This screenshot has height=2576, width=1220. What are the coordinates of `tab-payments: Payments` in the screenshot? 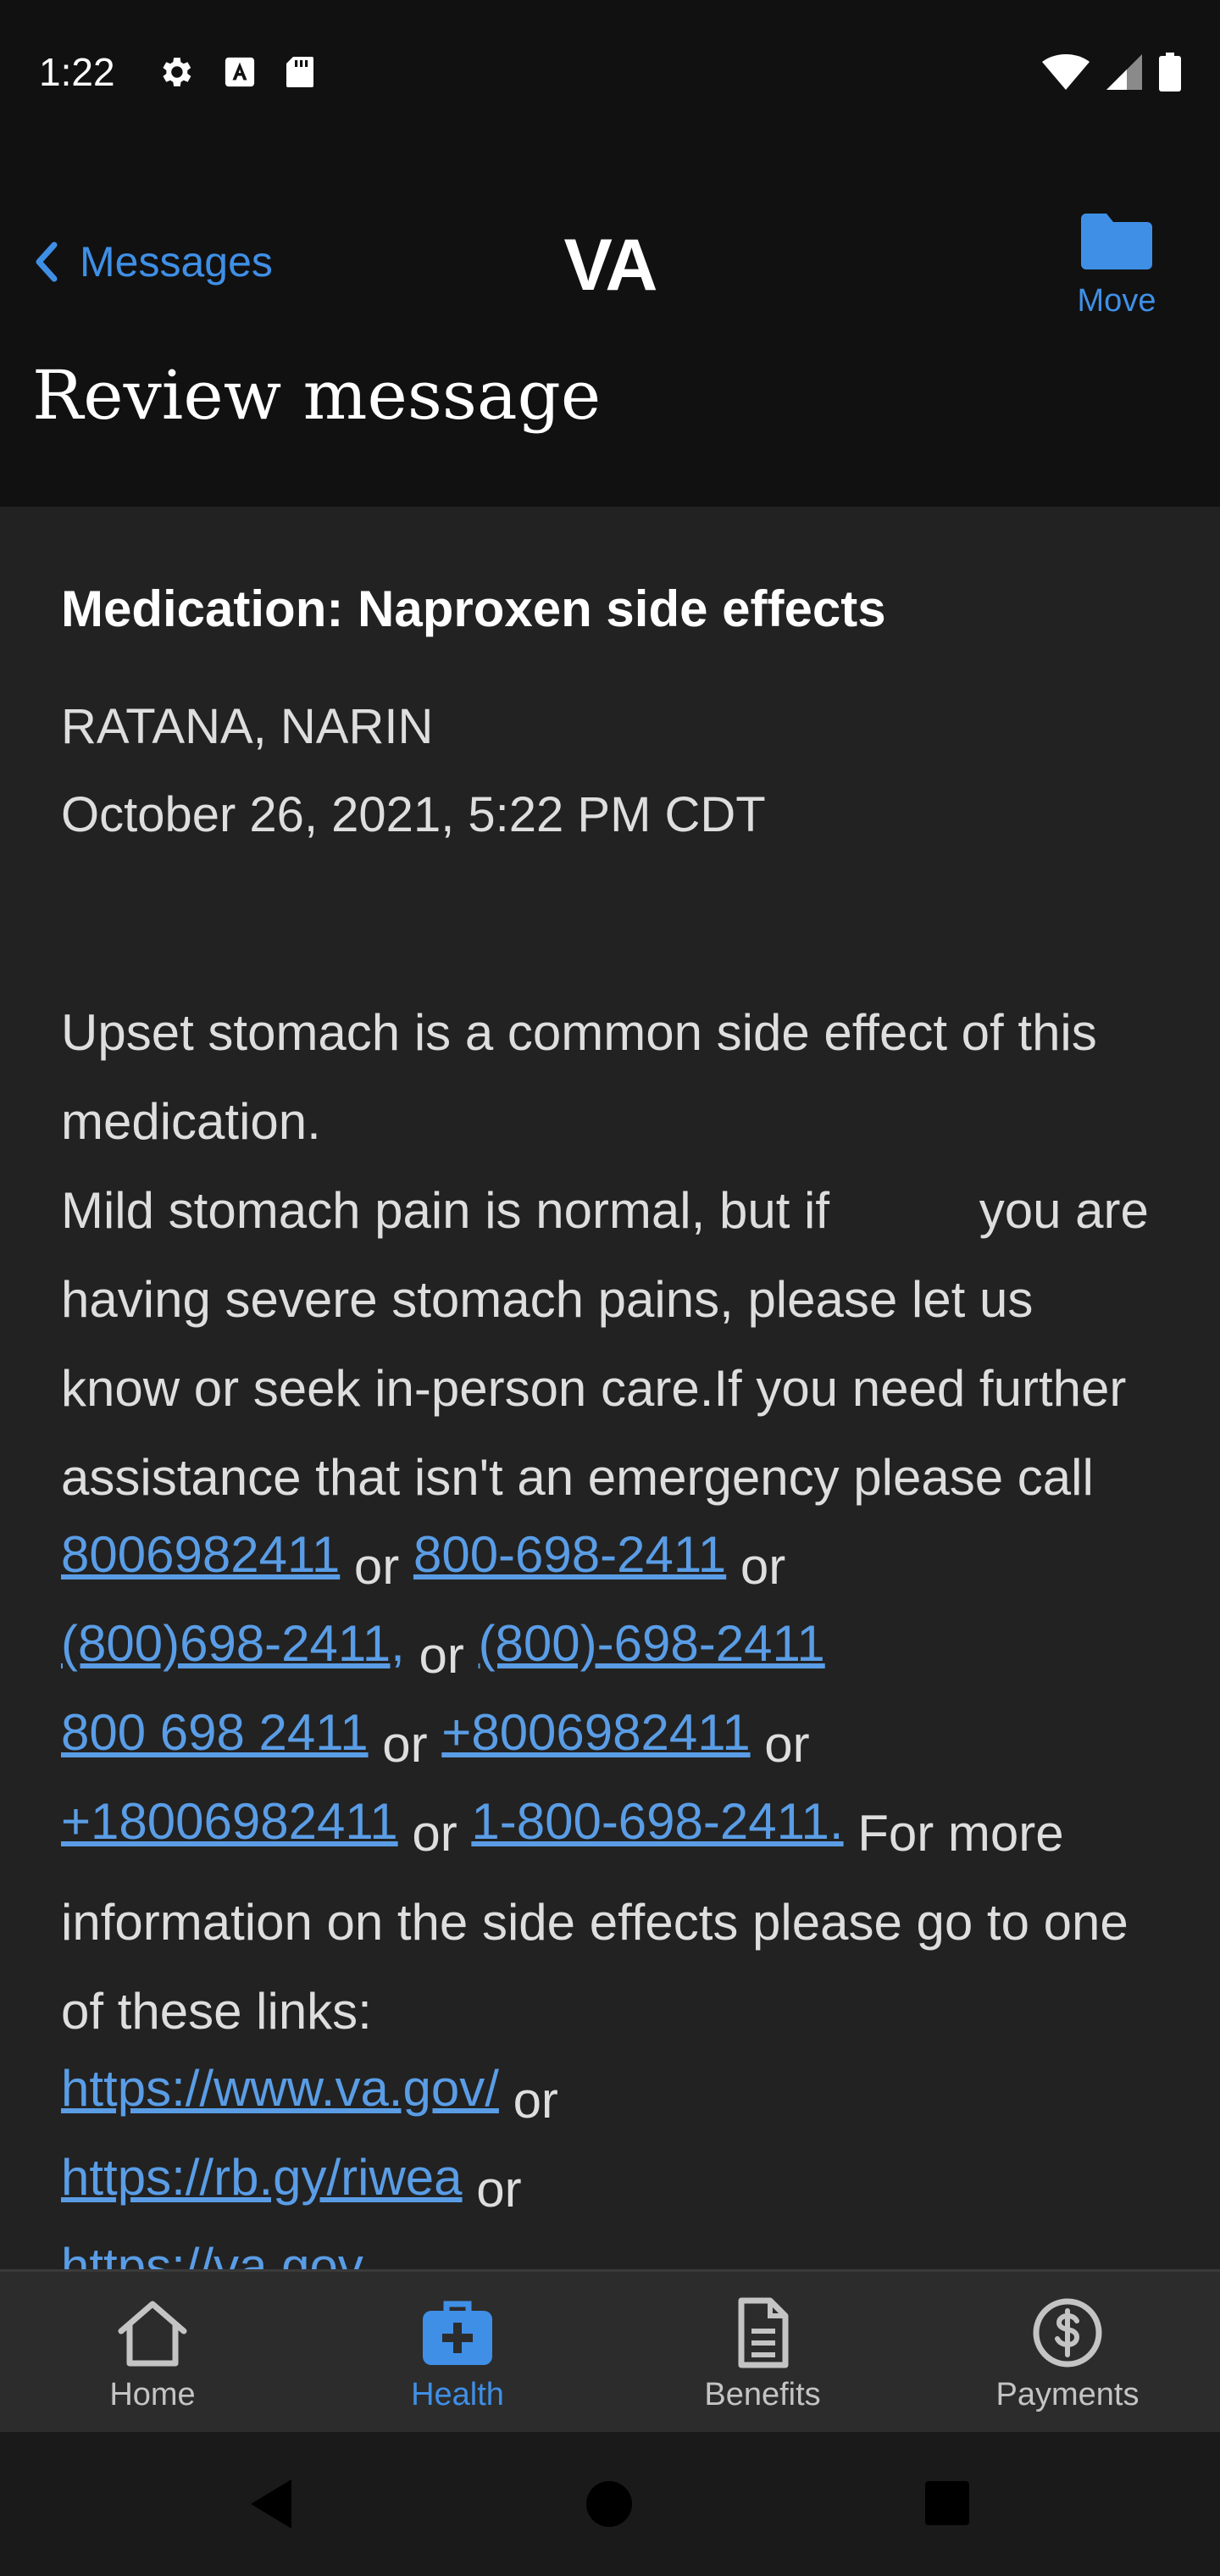 It's located at (1067, 2352).